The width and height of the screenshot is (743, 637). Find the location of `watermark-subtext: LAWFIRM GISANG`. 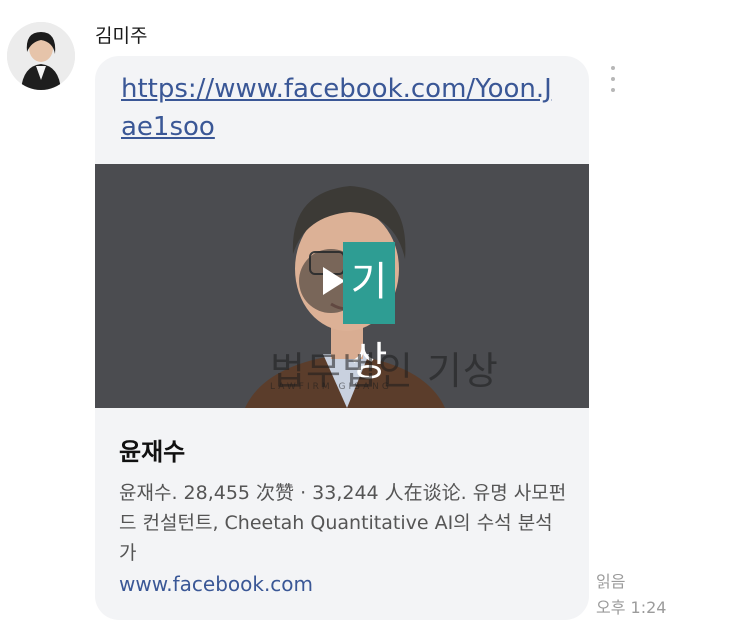

watermark-subtext: LAWFIRM GISANG is located at coordinates (331, 387).